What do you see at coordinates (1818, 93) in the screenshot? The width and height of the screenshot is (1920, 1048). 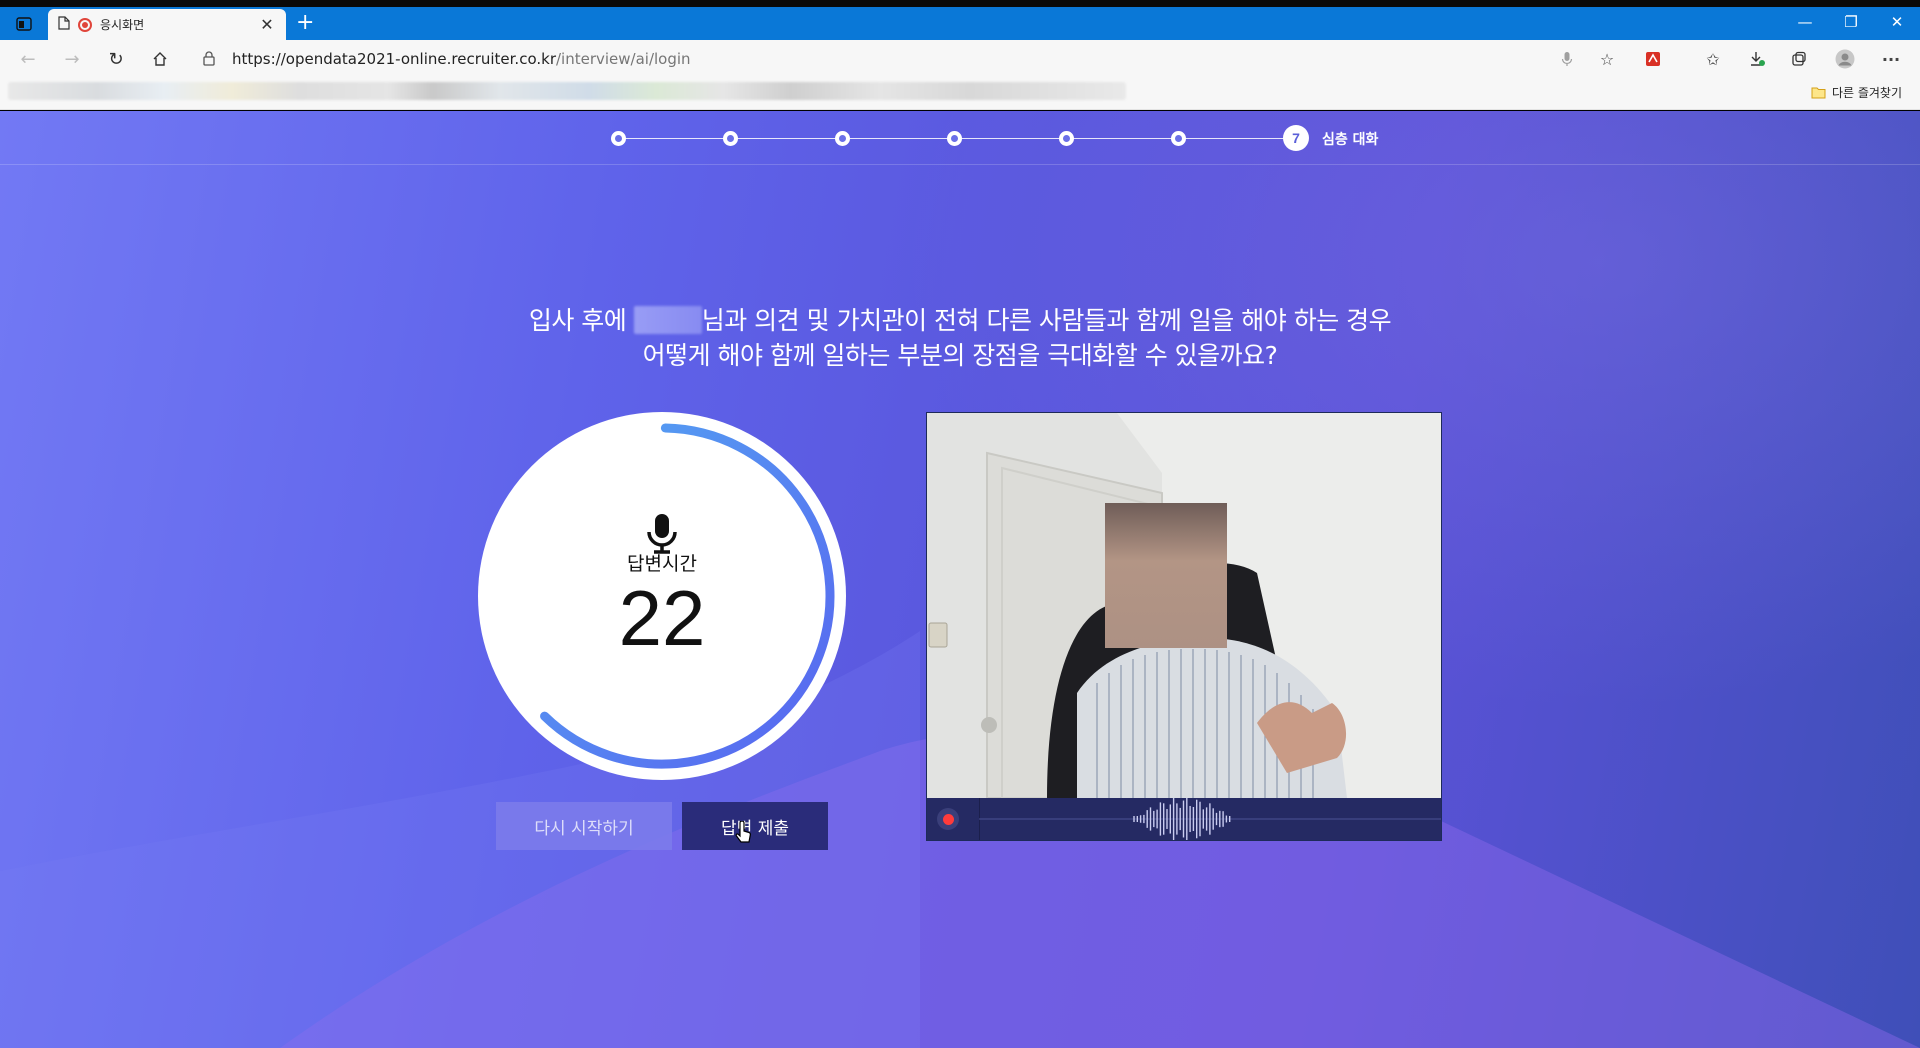 I see `folder-icon` at bounding box center [1818, 93].